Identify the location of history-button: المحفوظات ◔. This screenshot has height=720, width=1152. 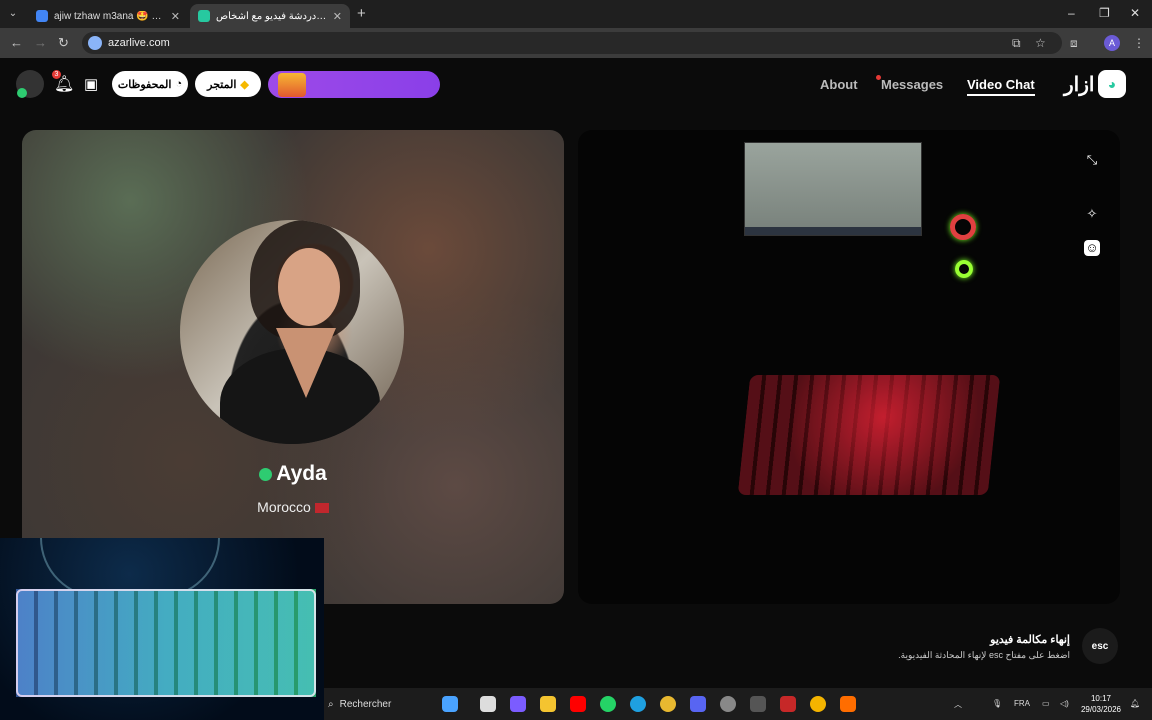
(150, 84).